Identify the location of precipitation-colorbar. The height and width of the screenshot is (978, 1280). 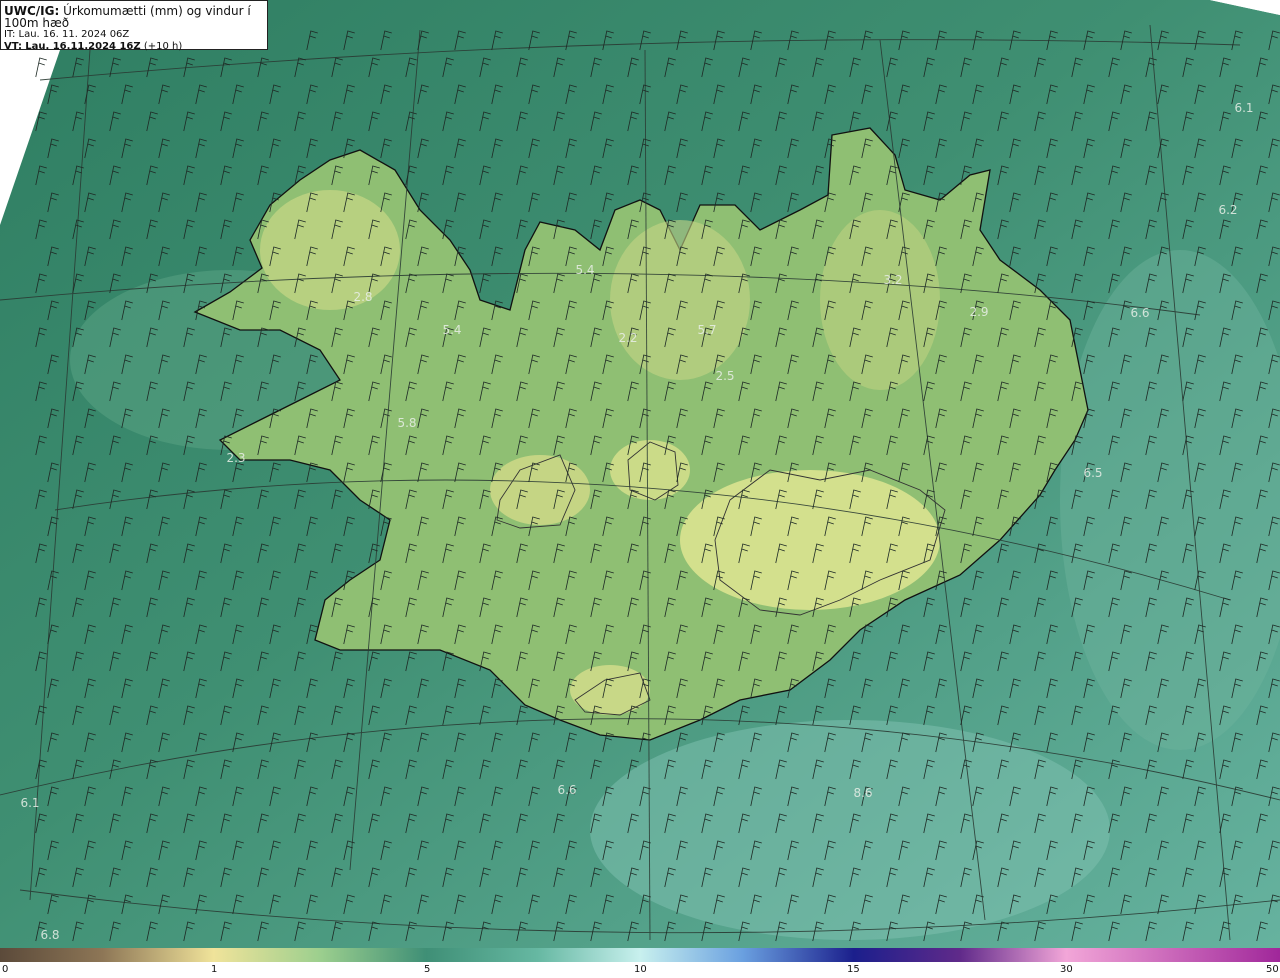
(640, 955).